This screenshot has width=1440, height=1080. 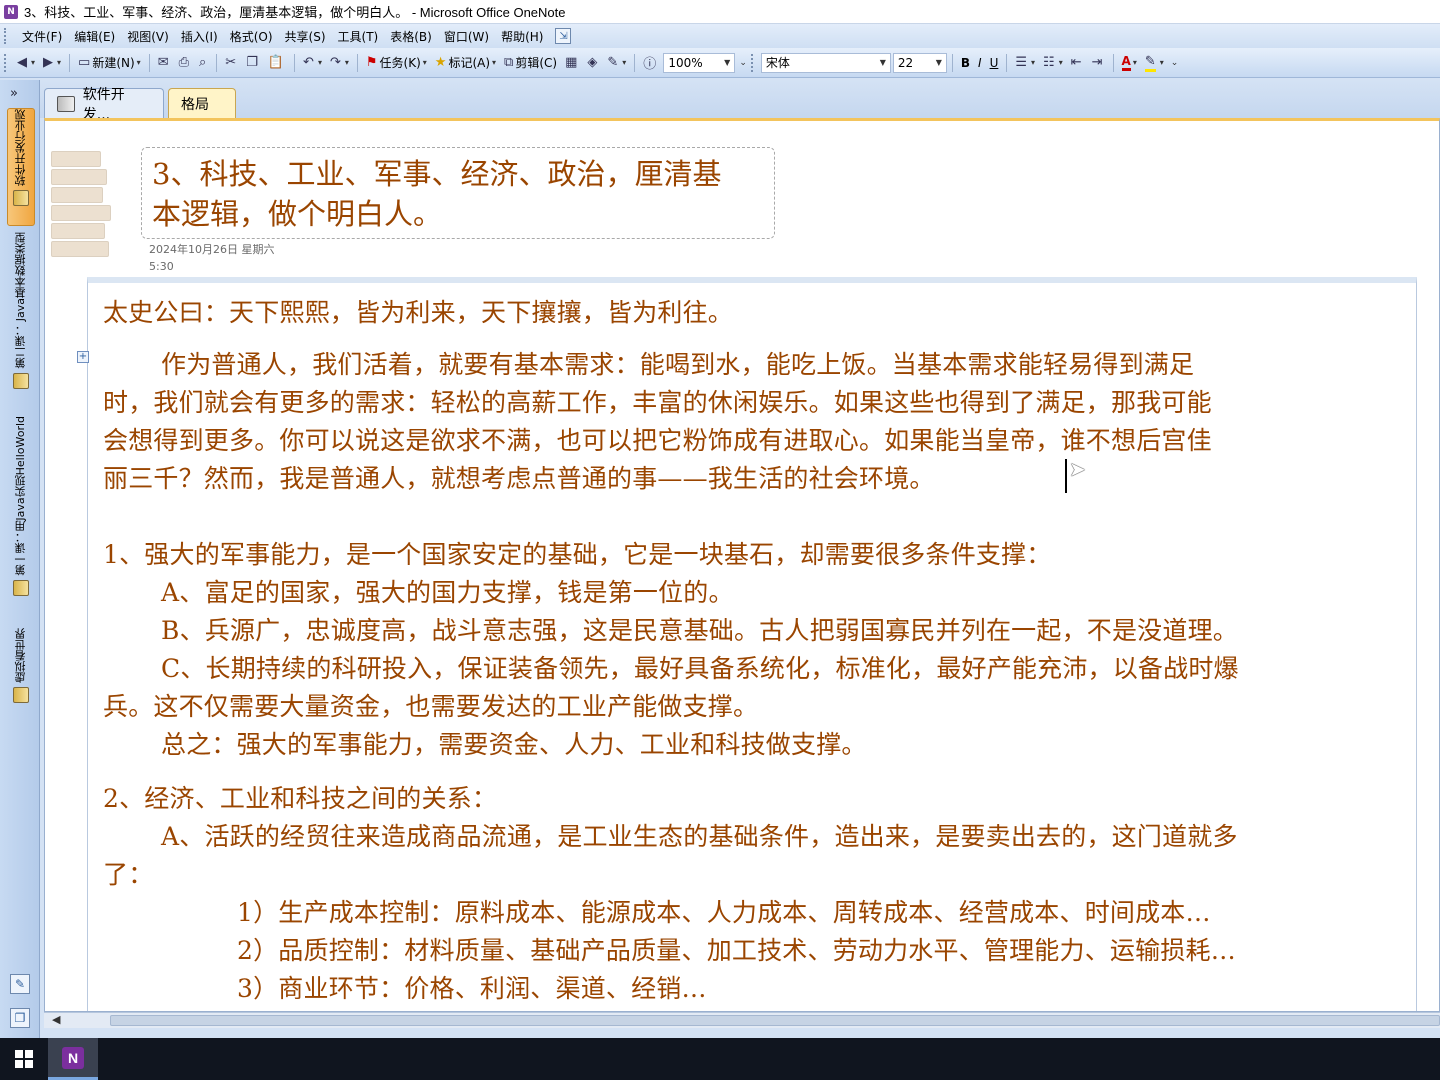 What do you see at coordinates (458, 193) in the screenshot?
I see `page-title: 3、科技、工业、军事、经济、政治，厘清基 本逻辑，做个明白人。` at bounding box center [458, 193].